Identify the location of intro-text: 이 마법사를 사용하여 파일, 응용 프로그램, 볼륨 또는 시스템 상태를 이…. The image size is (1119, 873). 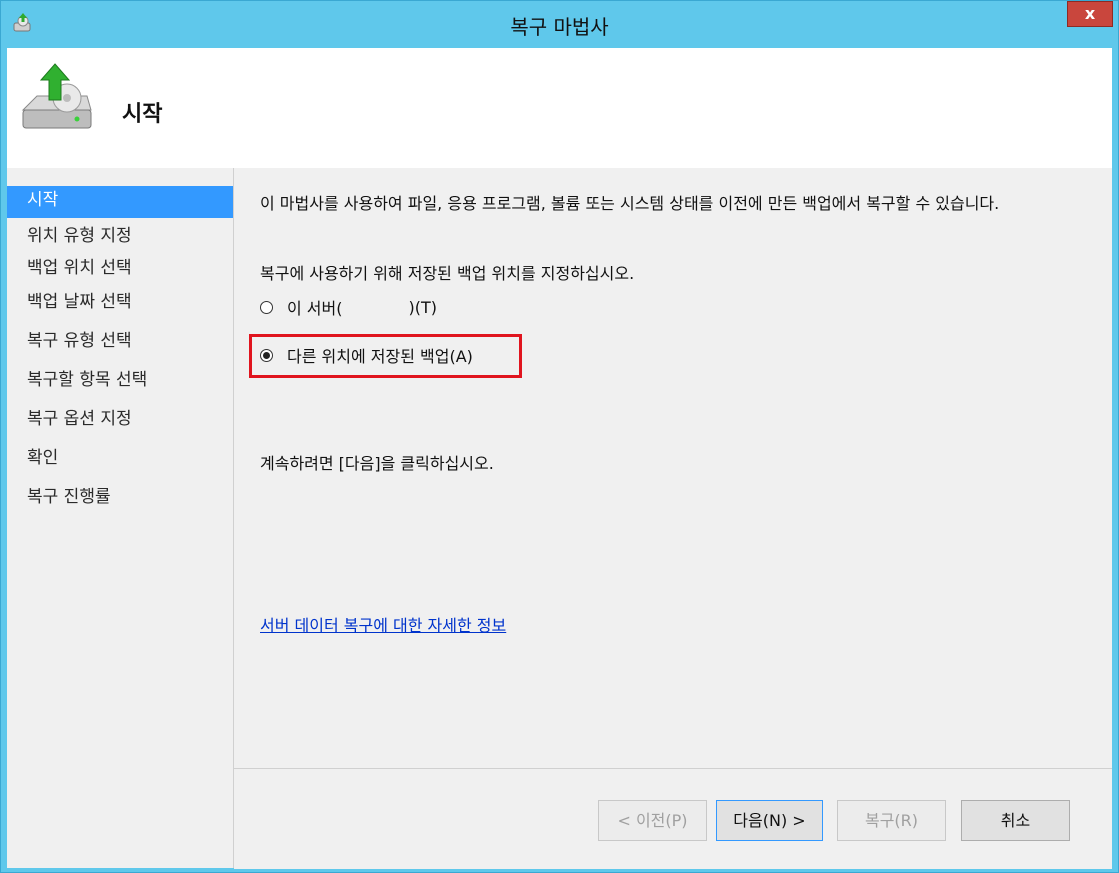
(630, 203).